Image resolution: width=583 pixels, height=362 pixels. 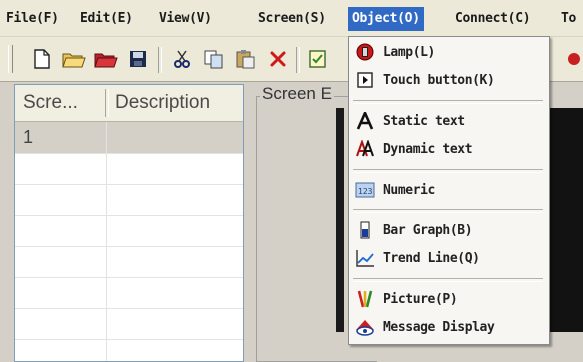 I want to click on picture-icon, so click(x=365, y=299).